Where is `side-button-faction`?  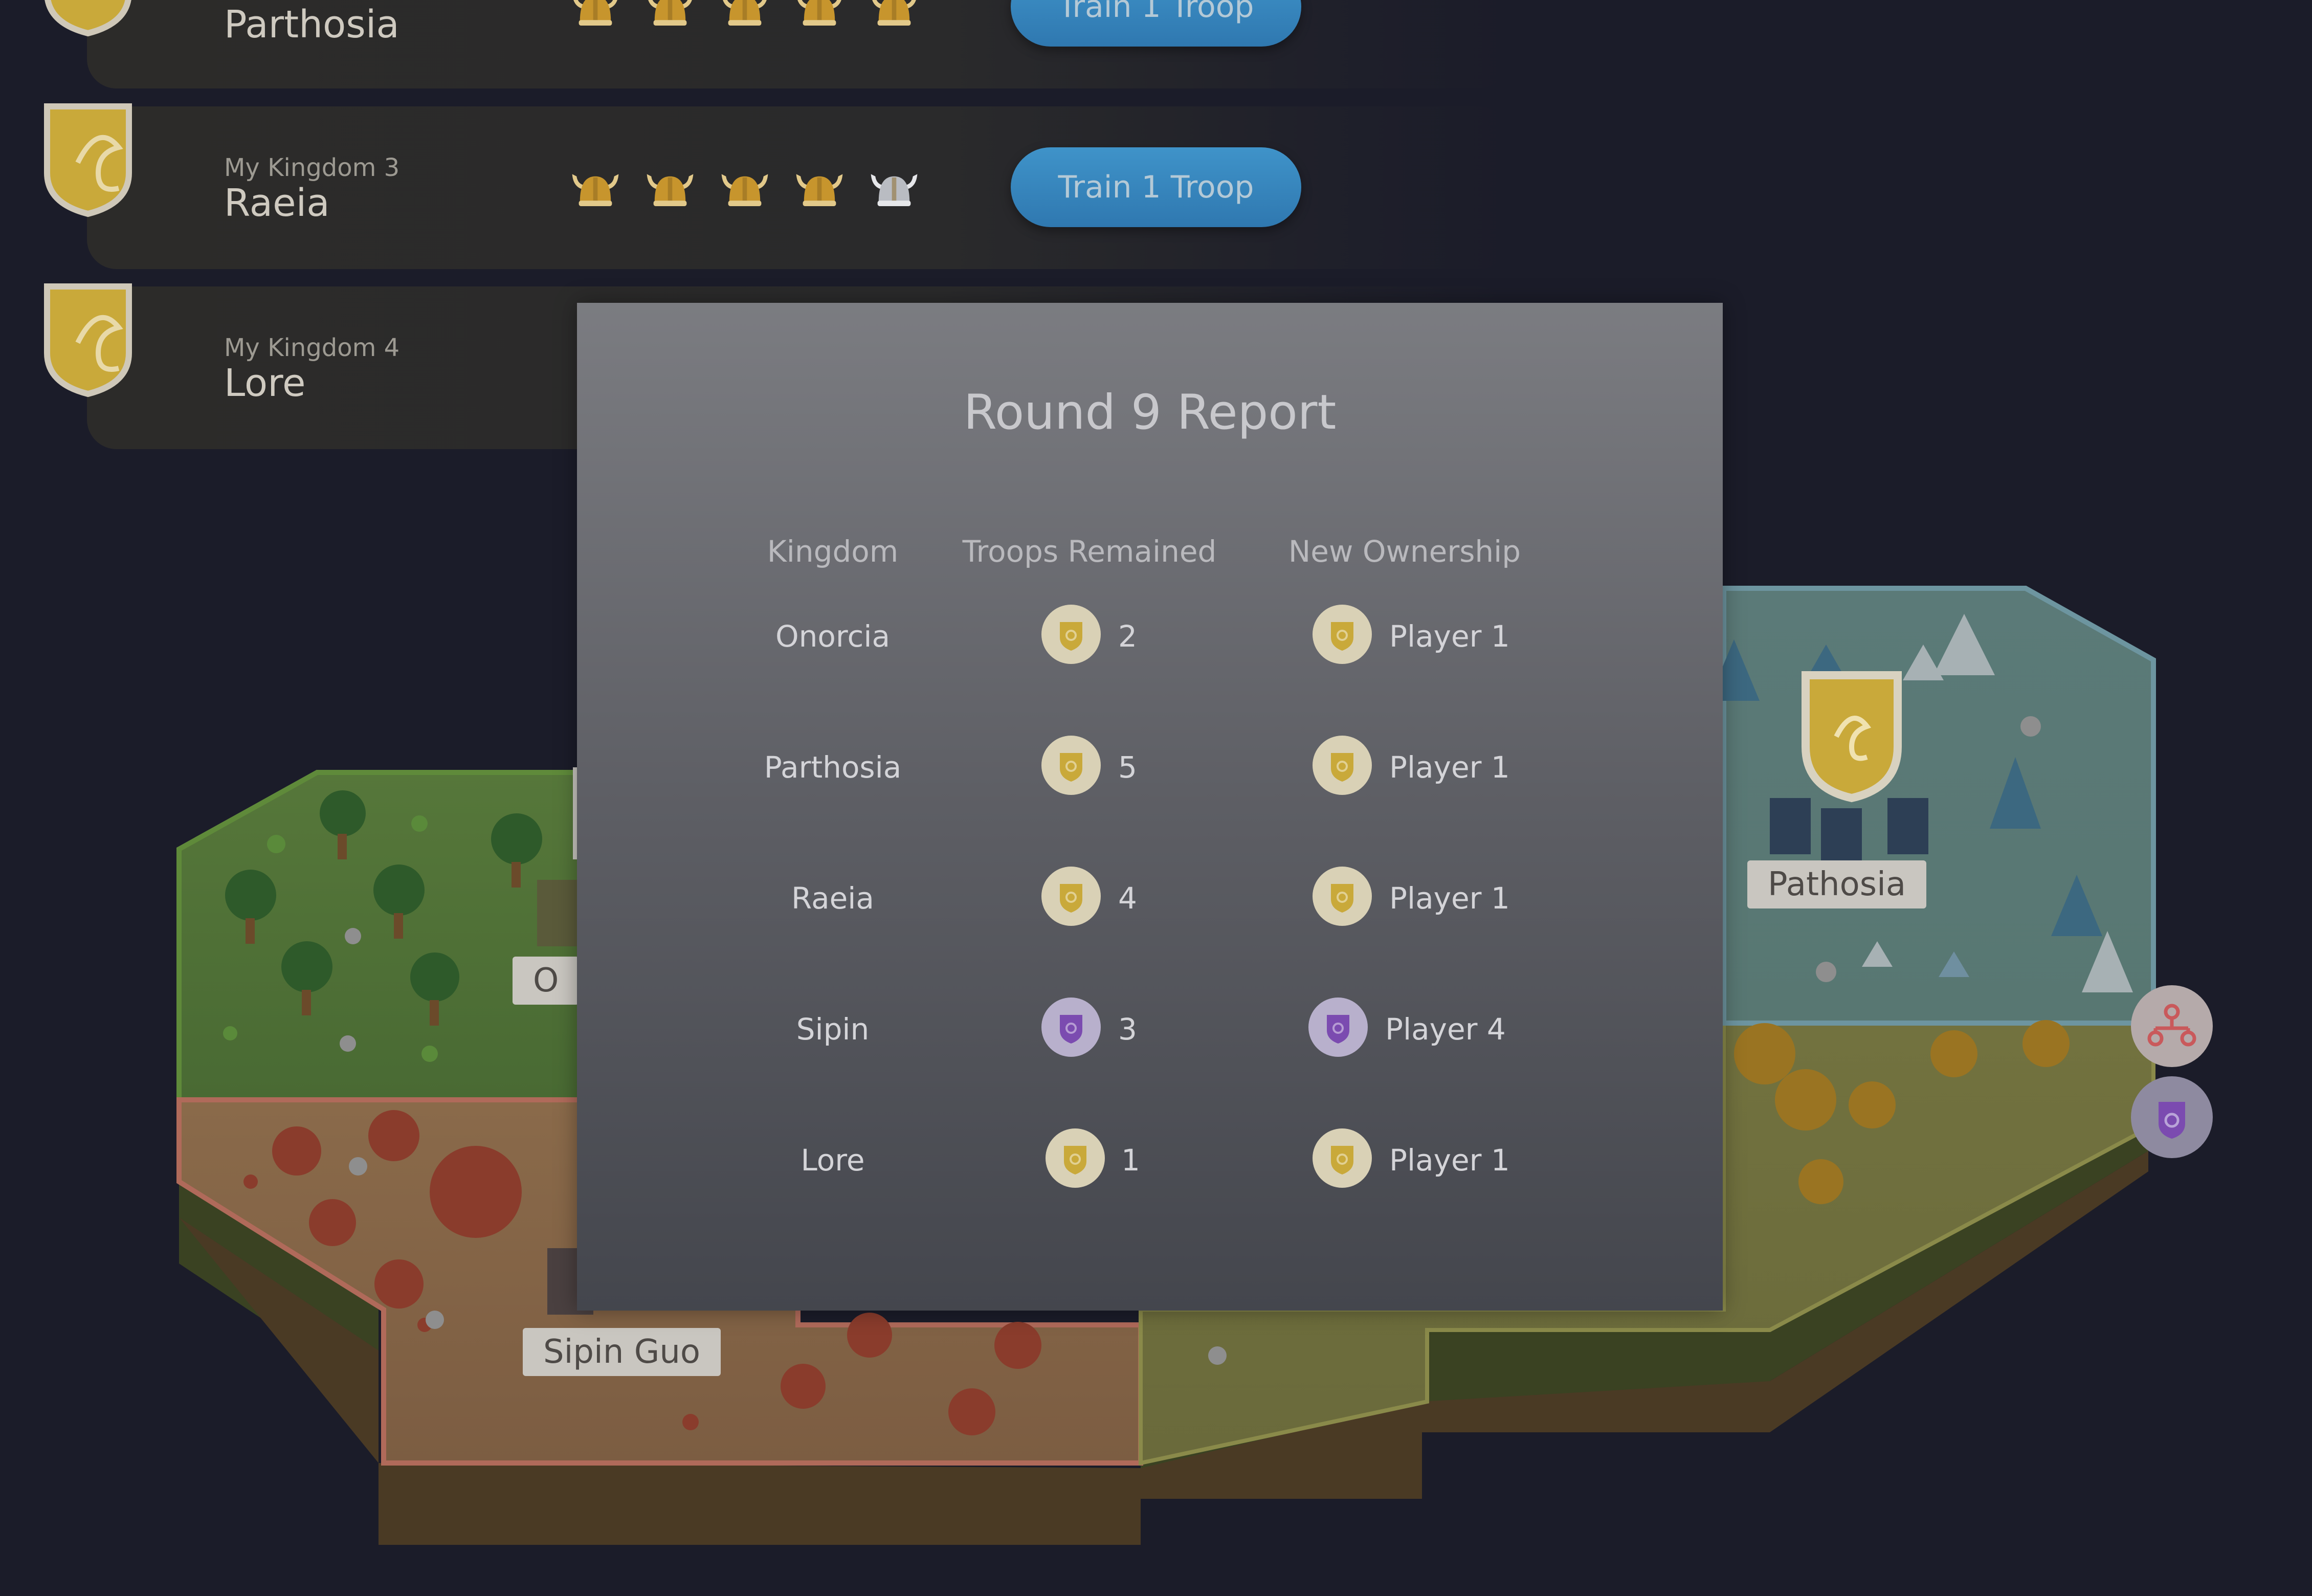
side-button-faction is located at coordinates (2172, 1117).